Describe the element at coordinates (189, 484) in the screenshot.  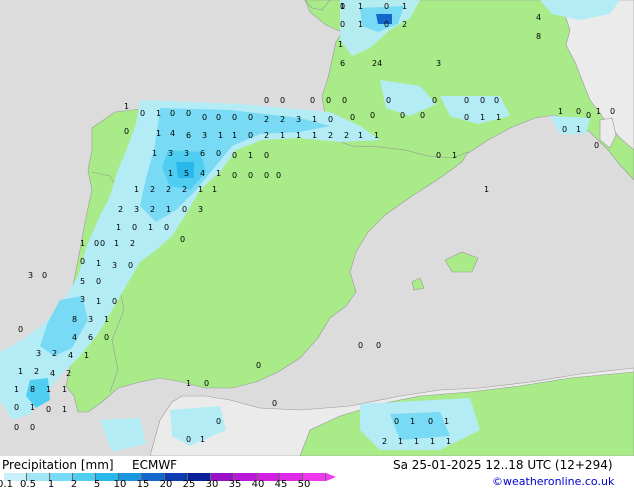
I see `legend-tick: 25` at that location.